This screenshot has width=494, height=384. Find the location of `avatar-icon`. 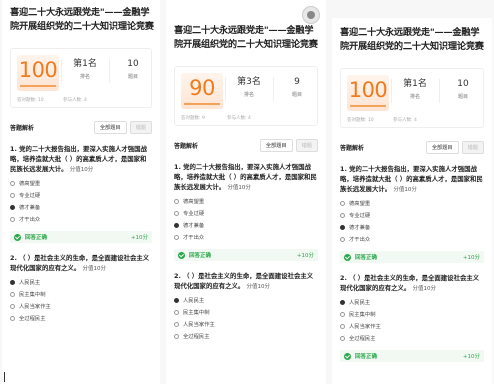

avatar-icon is located at coordinates (311, 15).